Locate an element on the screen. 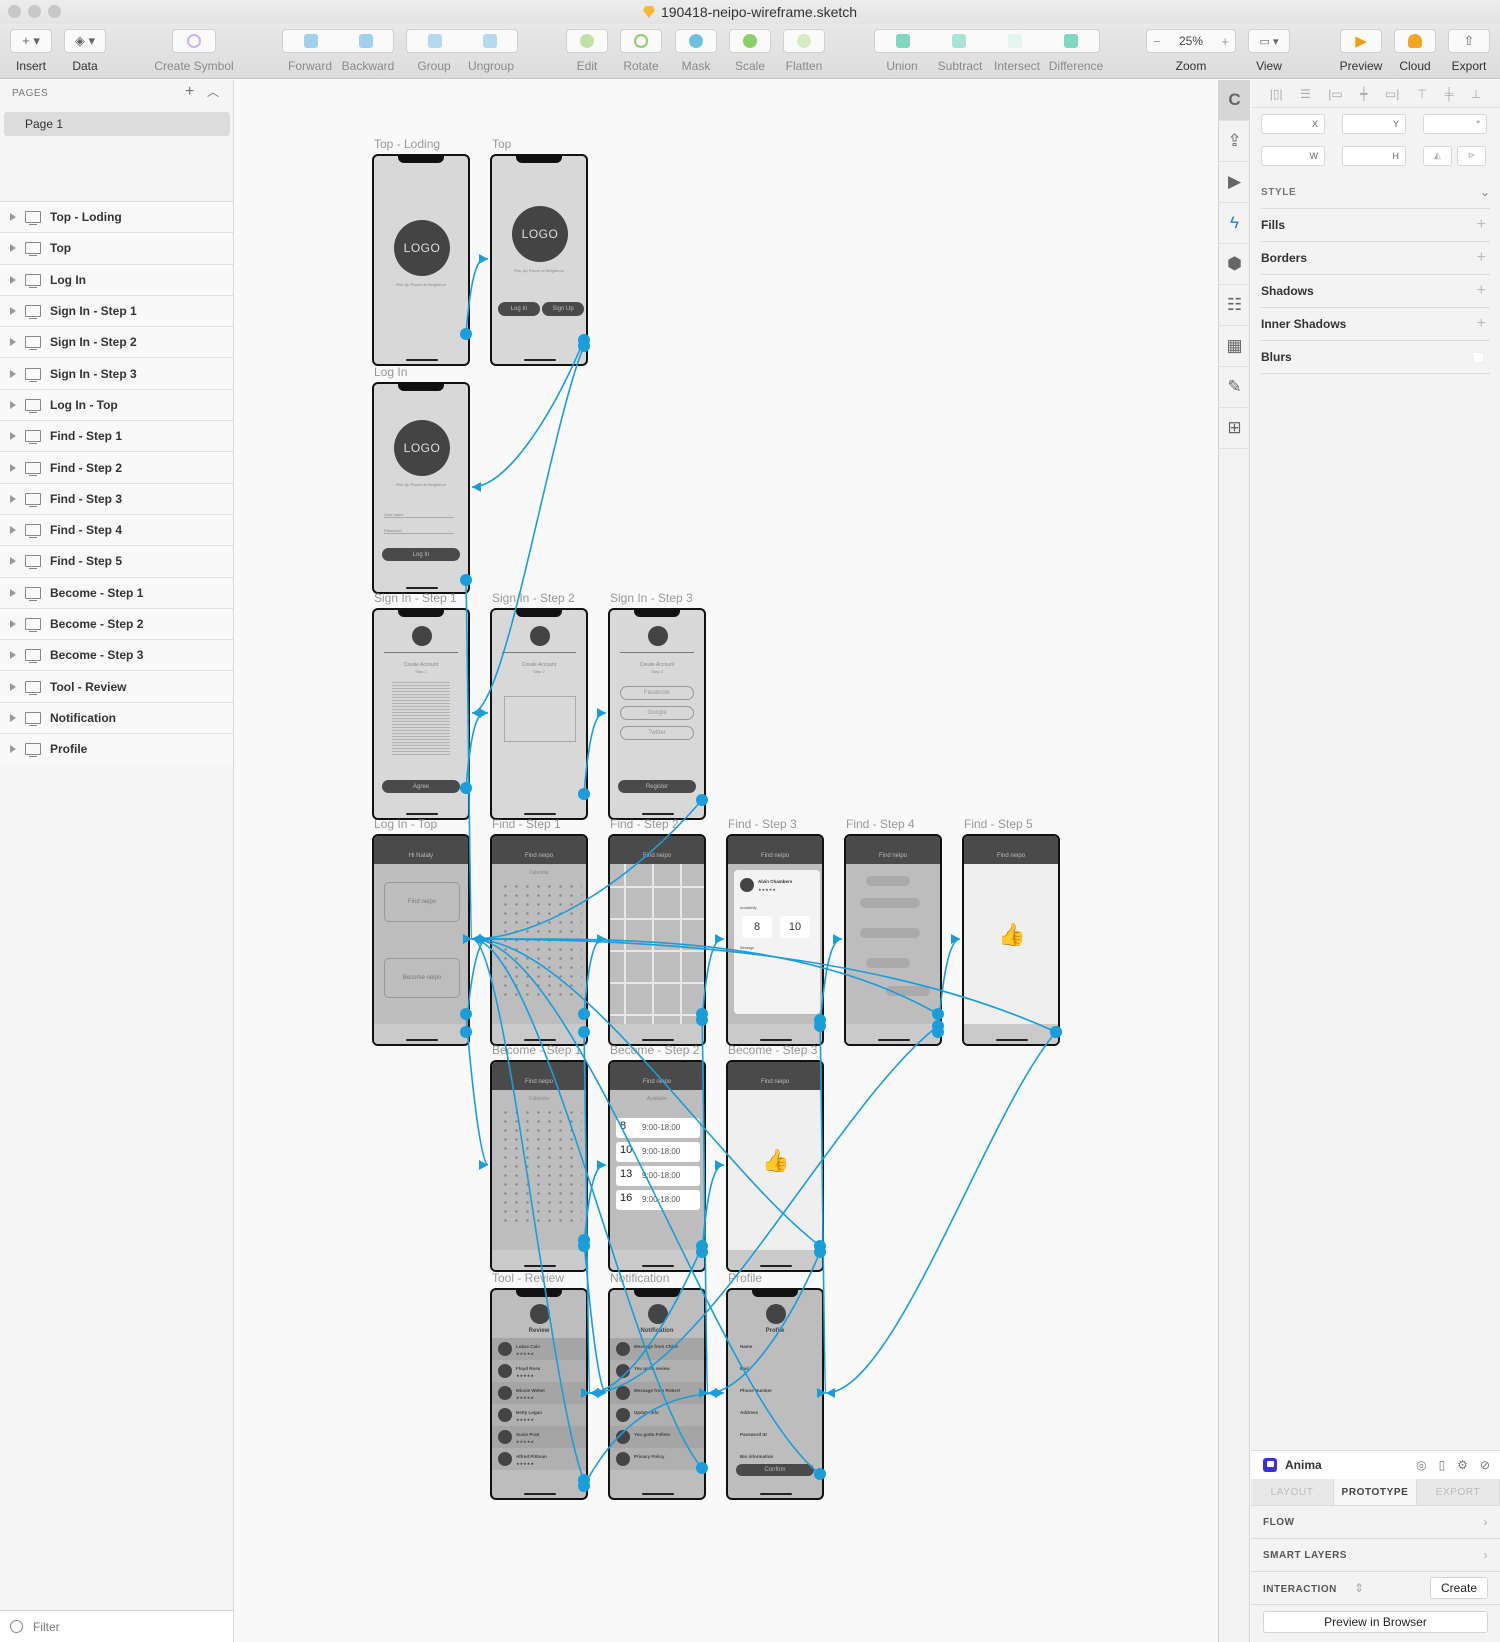 This screenshot has width=1500, height=1642. layer-item: Notification is located at coordinates (116, 717).